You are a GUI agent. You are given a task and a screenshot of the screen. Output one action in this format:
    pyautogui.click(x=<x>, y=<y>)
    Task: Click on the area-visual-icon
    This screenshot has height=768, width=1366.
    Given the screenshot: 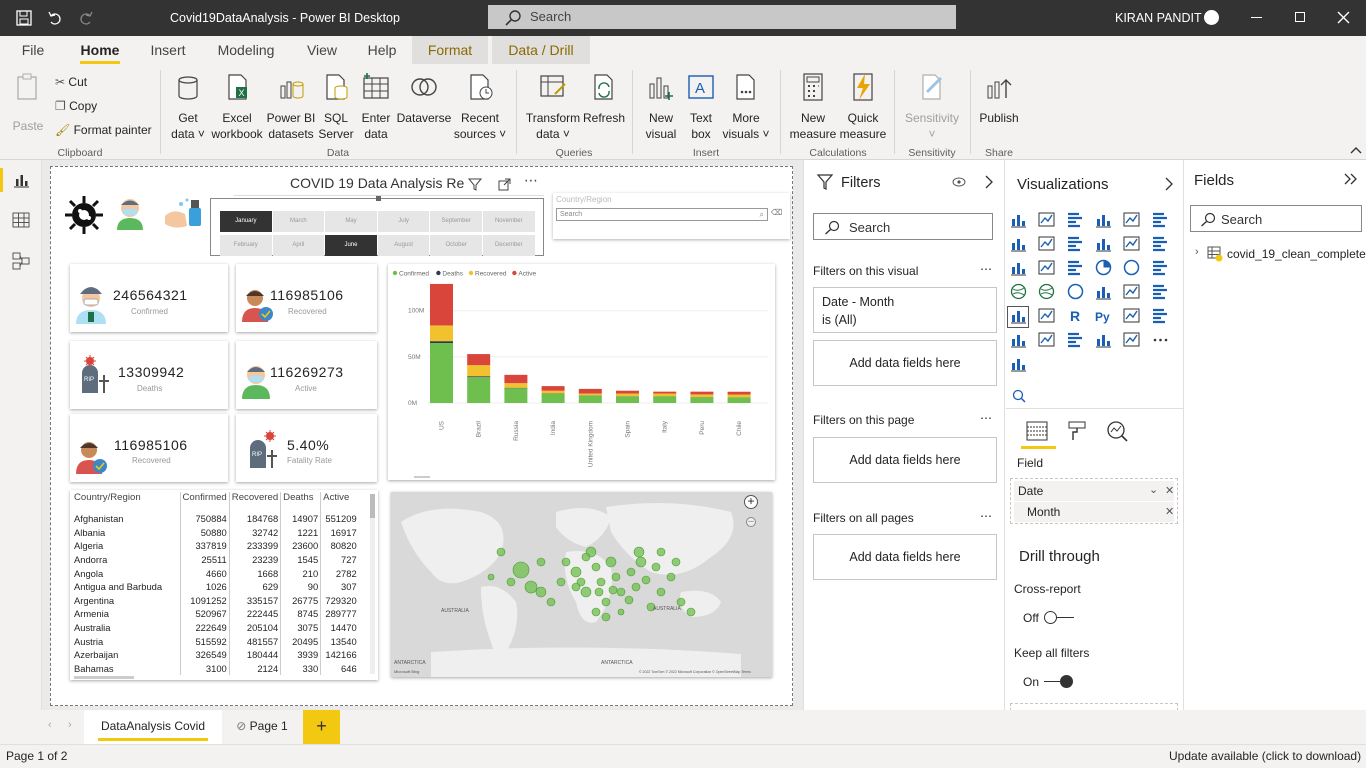 What is the action you would take?
    pyautogui.click(x=1046, y=243)
    